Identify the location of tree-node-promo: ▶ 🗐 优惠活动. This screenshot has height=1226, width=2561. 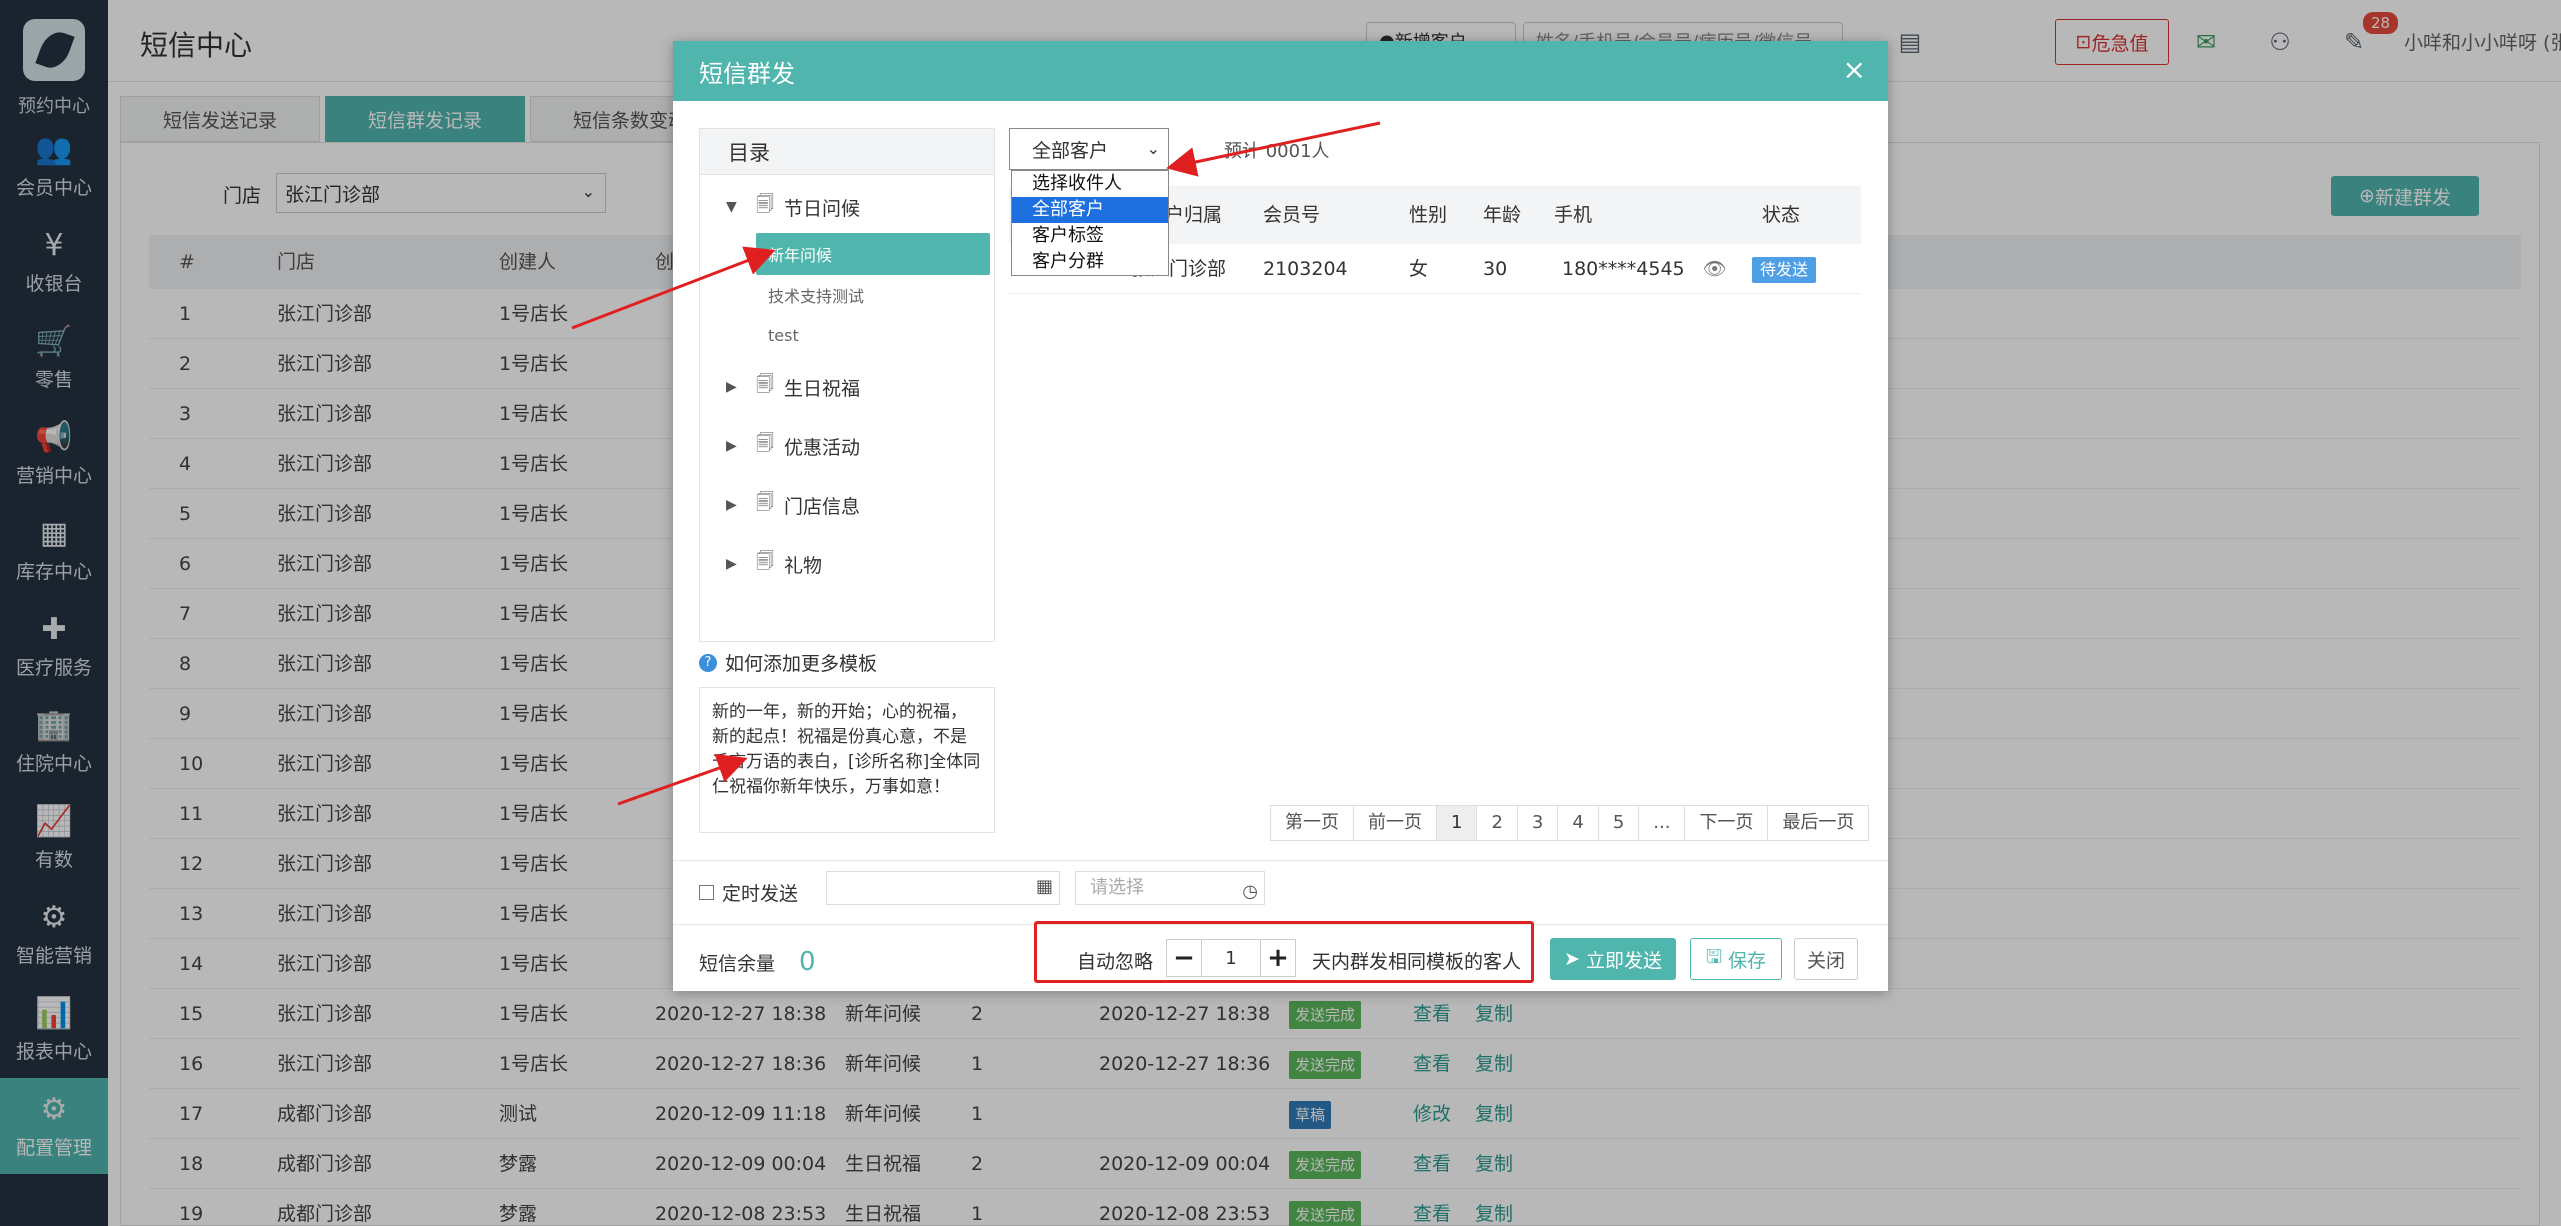
(793, 446).